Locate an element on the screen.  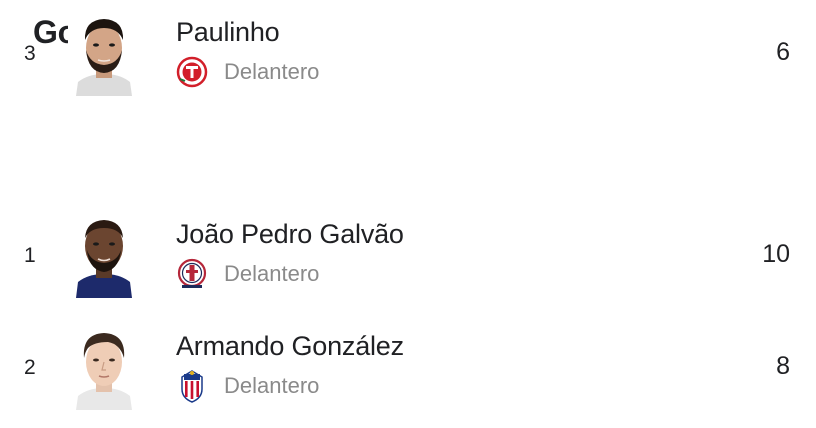
goals-count: 10 is located at coordinates (776, 254).